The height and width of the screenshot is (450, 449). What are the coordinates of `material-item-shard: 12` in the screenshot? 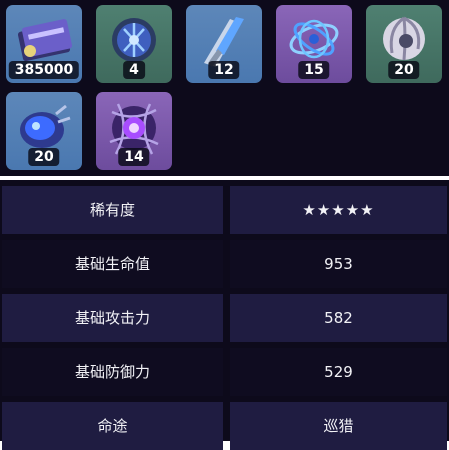 It's located at (224, 44).